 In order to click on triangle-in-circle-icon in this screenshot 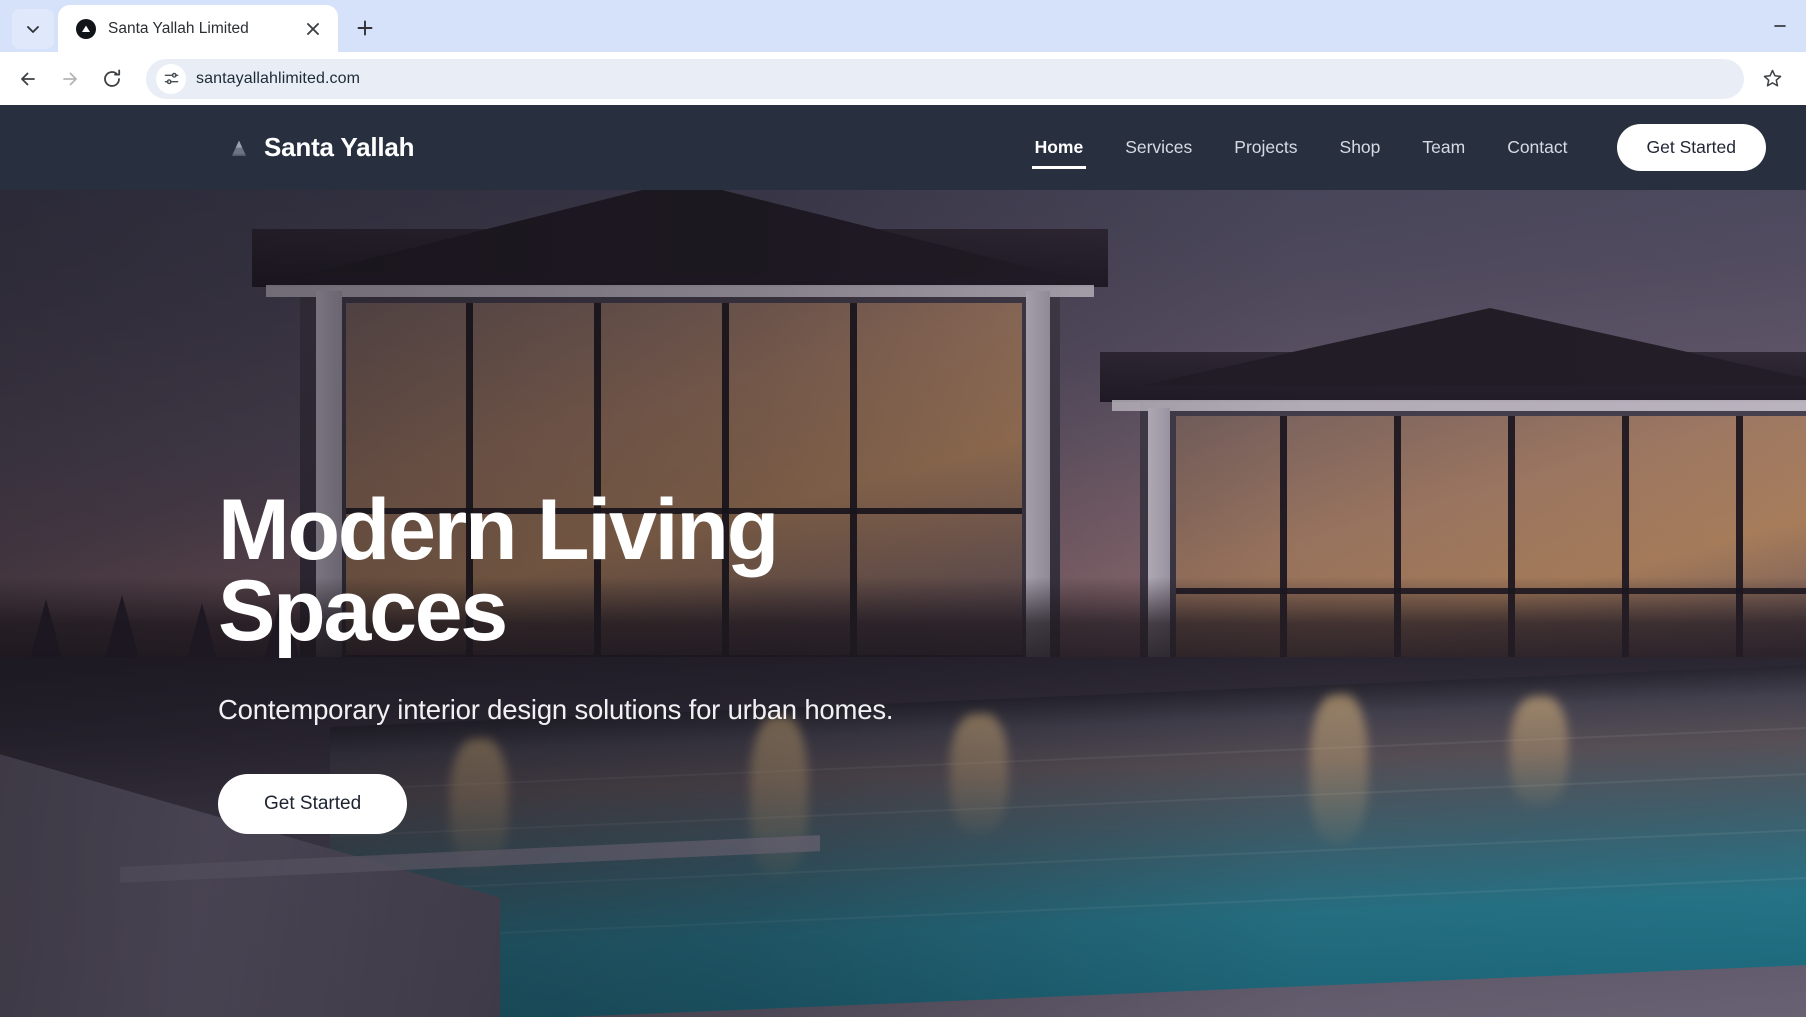, I will do `click(86, 28)`.